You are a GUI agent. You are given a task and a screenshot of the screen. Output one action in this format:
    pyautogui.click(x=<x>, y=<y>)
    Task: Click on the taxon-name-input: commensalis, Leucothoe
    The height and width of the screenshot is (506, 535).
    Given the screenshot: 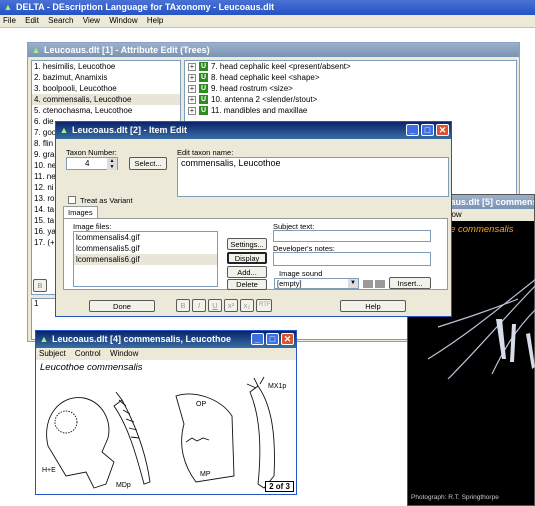 What is the action you would take?
    pyautogui.click(x=313, y=177)
    